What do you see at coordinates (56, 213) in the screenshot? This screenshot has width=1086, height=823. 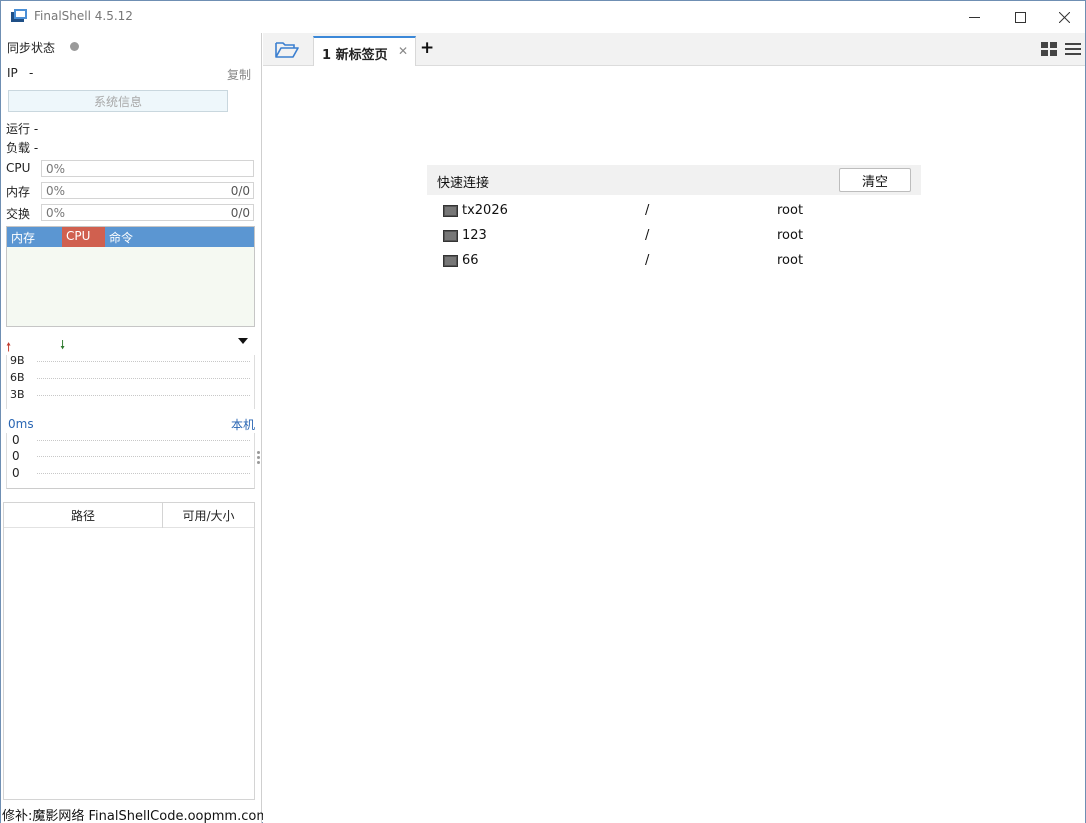 I see `swap-meter-percent: 0%` at bounding box center [56, 213].